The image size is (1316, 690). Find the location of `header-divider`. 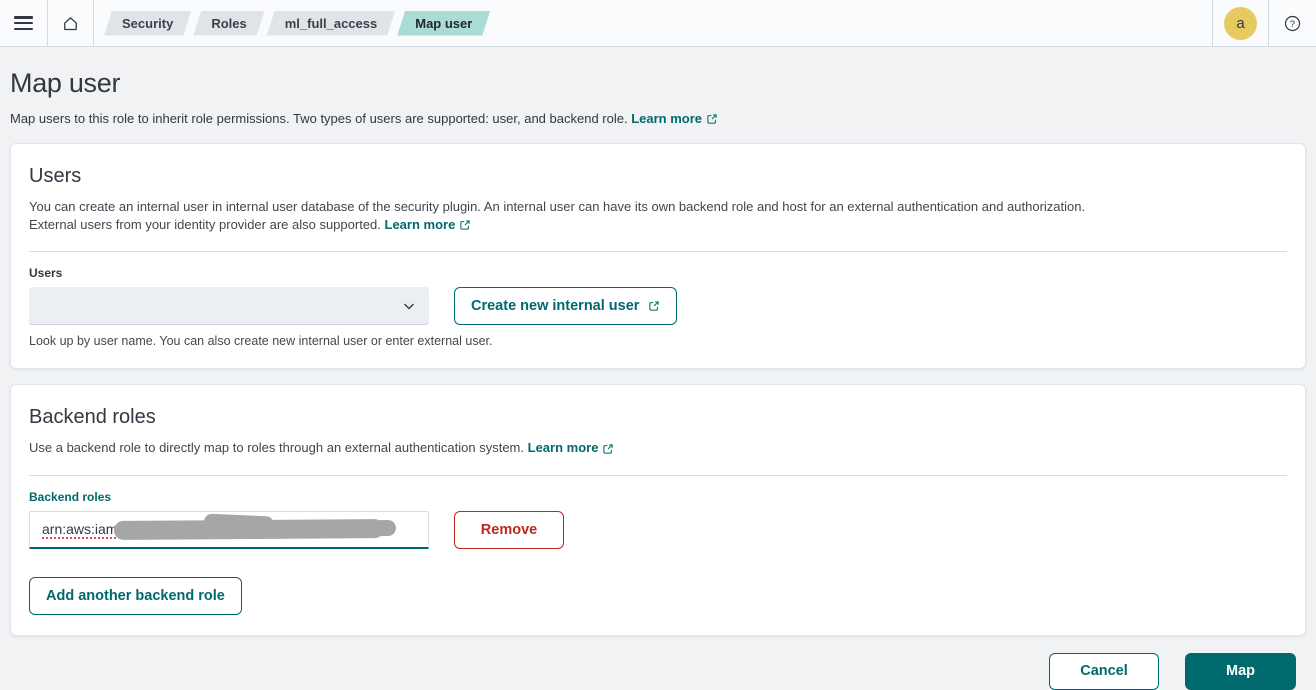

header-divider is located at coordinates (1212, 23).